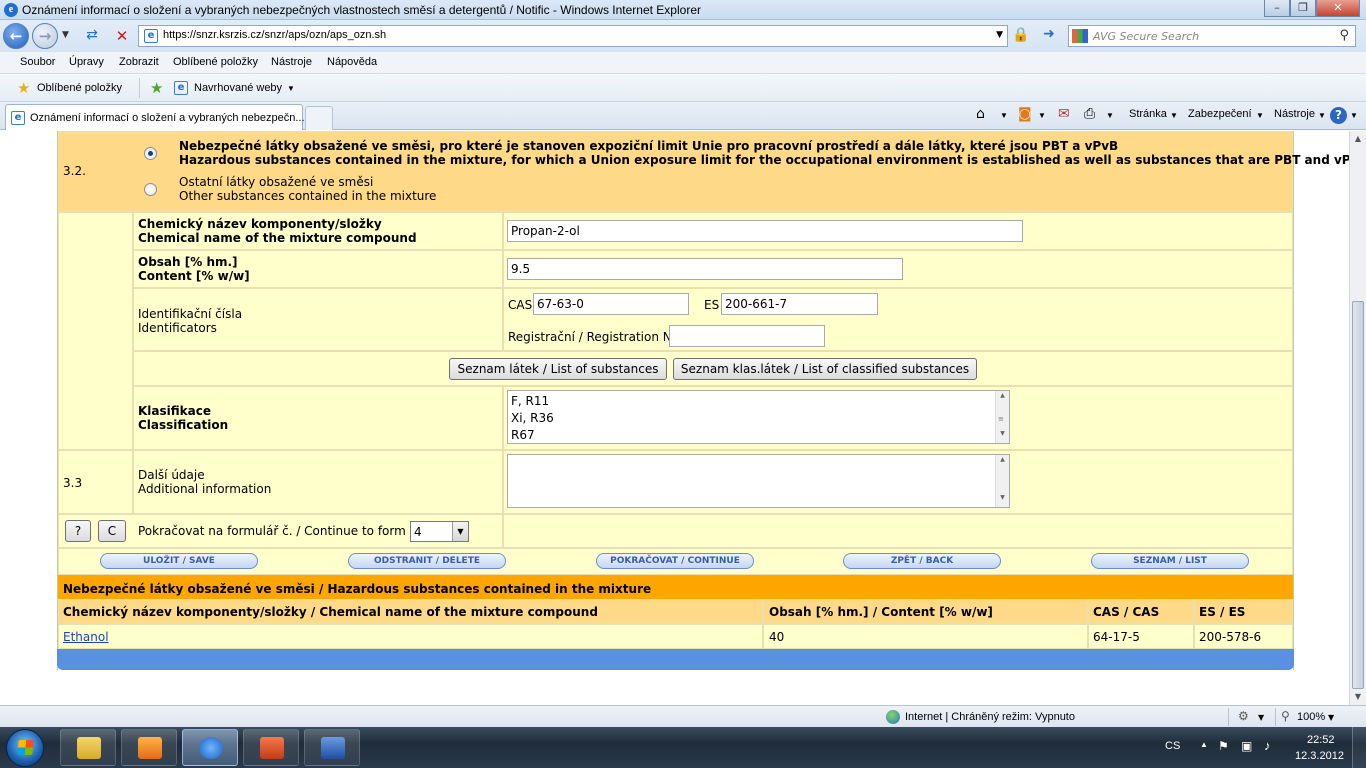 The image size is (1366, 768). I want to click on addinfo-label-cs: Další údaje, so click(171, 475).